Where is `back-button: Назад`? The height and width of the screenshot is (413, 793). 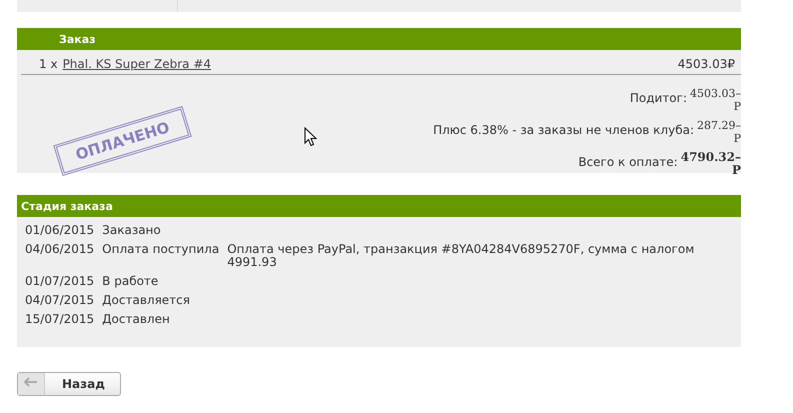
back-button: Назад is located at coordinates (69, 384).